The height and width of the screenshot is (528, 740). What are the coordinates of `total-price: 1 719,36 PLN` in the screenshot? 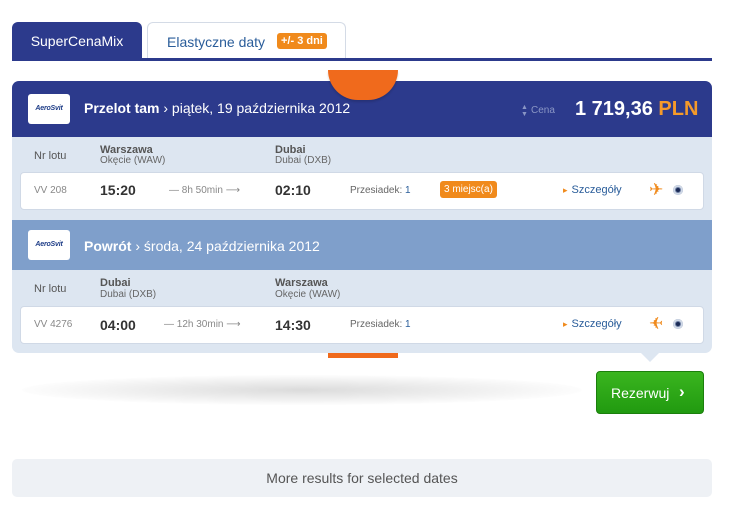 It's located at (637, 109).